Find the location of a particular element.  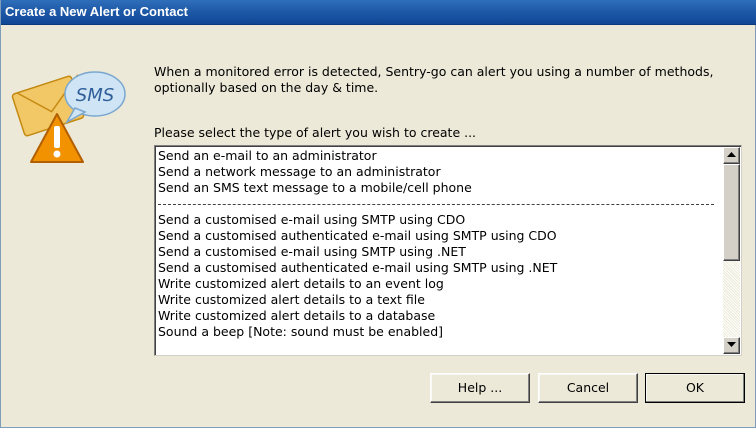

vertical-scrollbar is located at coordinates (731, 250).